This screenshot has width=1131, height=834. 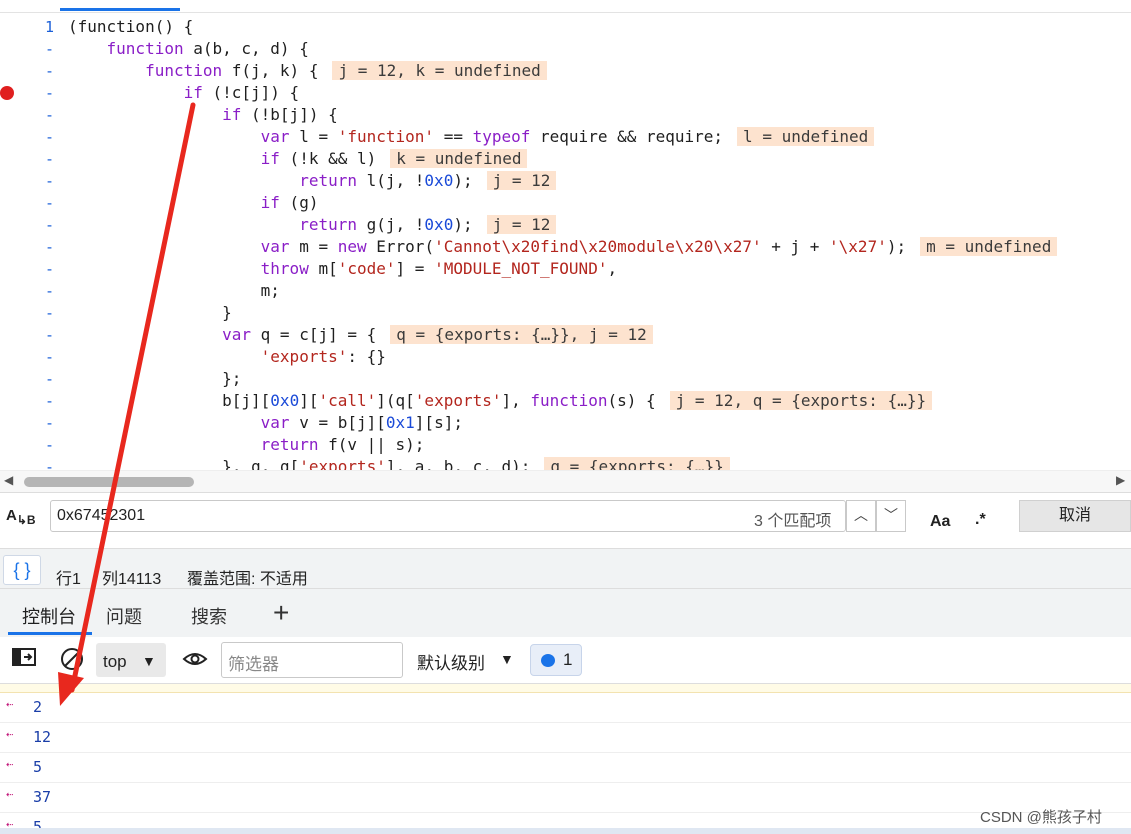 What do you see at coordinates (281, 613) in the screenshot?
I see `add-tab-icon: +` at bounding box center [281, 613].